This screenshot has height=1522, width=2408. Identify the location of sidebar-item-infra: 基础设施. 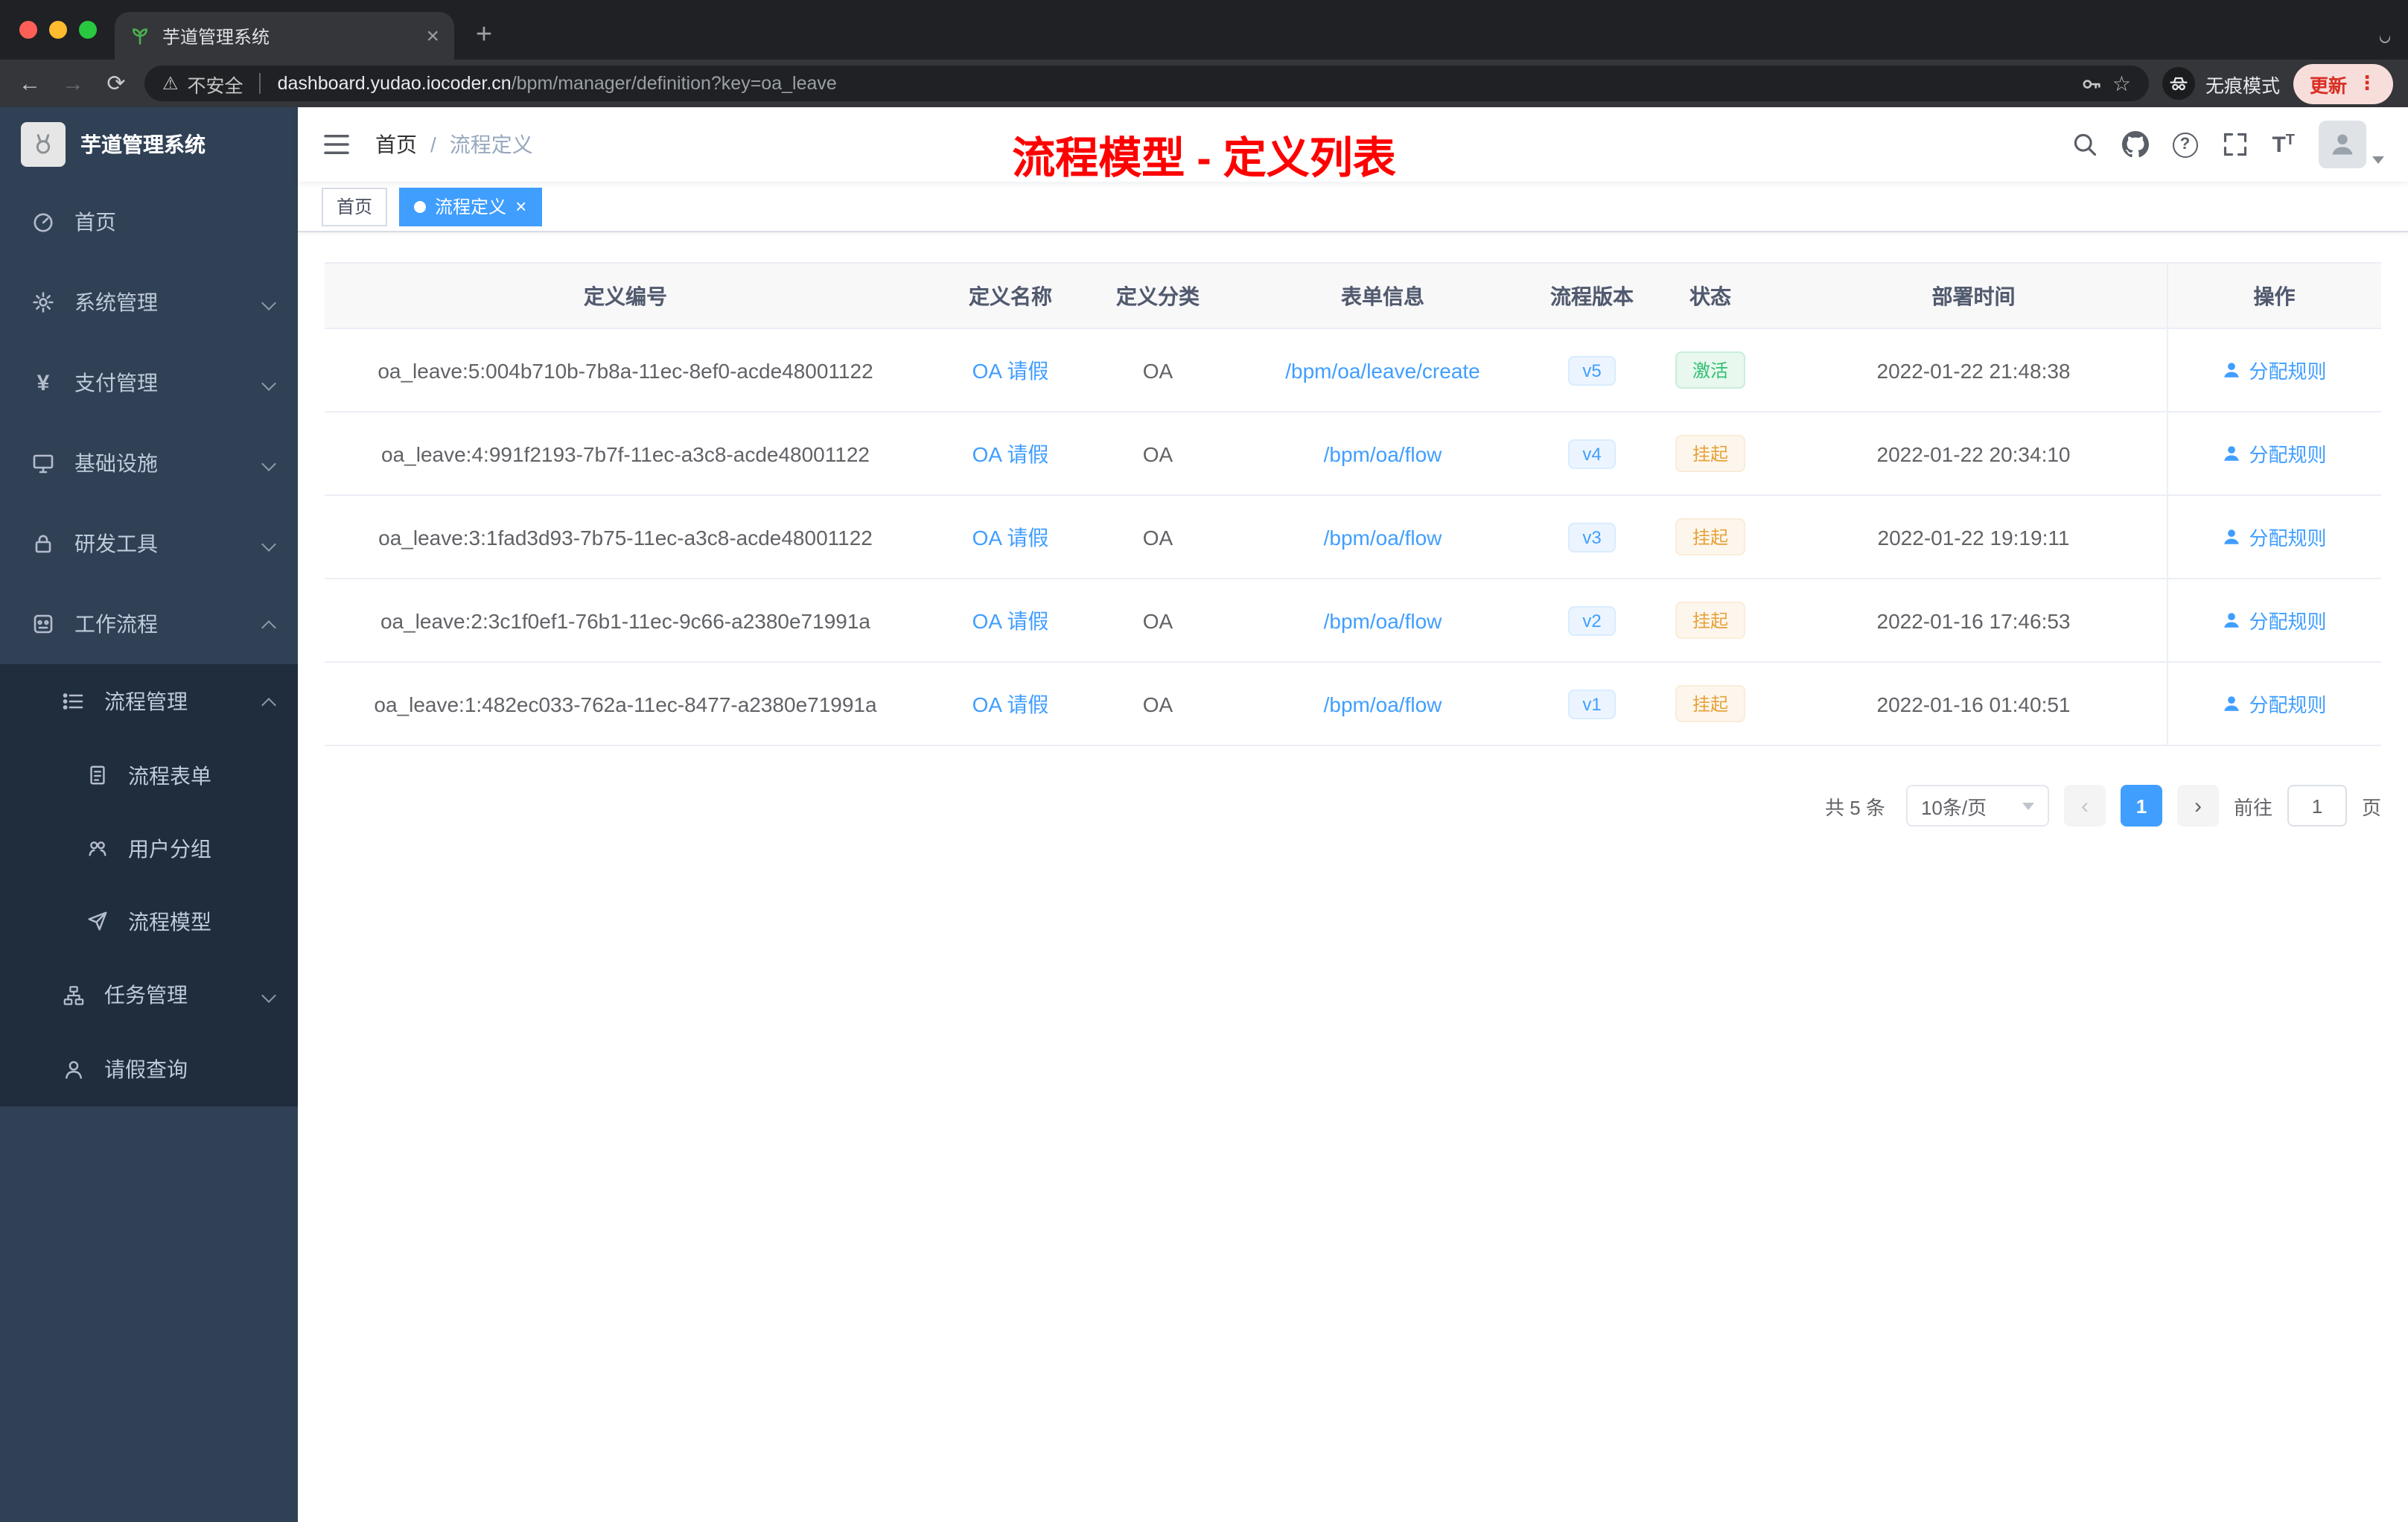
(149, 463).